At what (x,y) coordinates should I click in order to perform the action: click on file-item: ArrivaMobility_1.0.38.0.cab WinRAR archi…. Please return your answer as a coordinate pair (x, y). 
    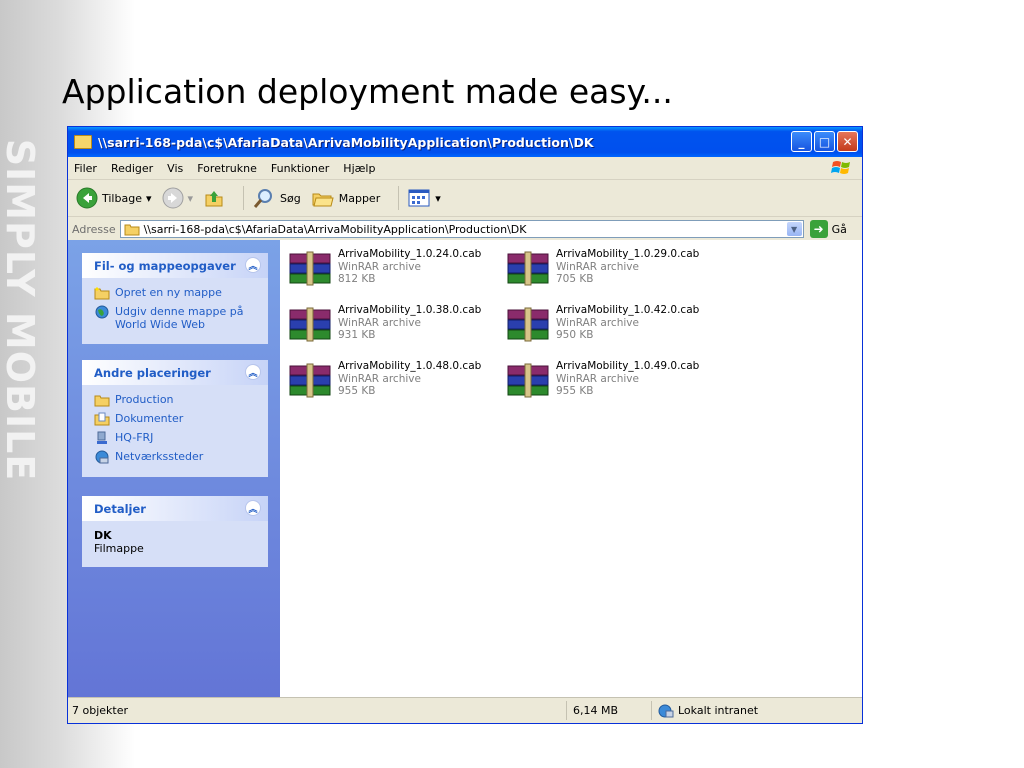
    Looking at the image, I should click on (393, 329).